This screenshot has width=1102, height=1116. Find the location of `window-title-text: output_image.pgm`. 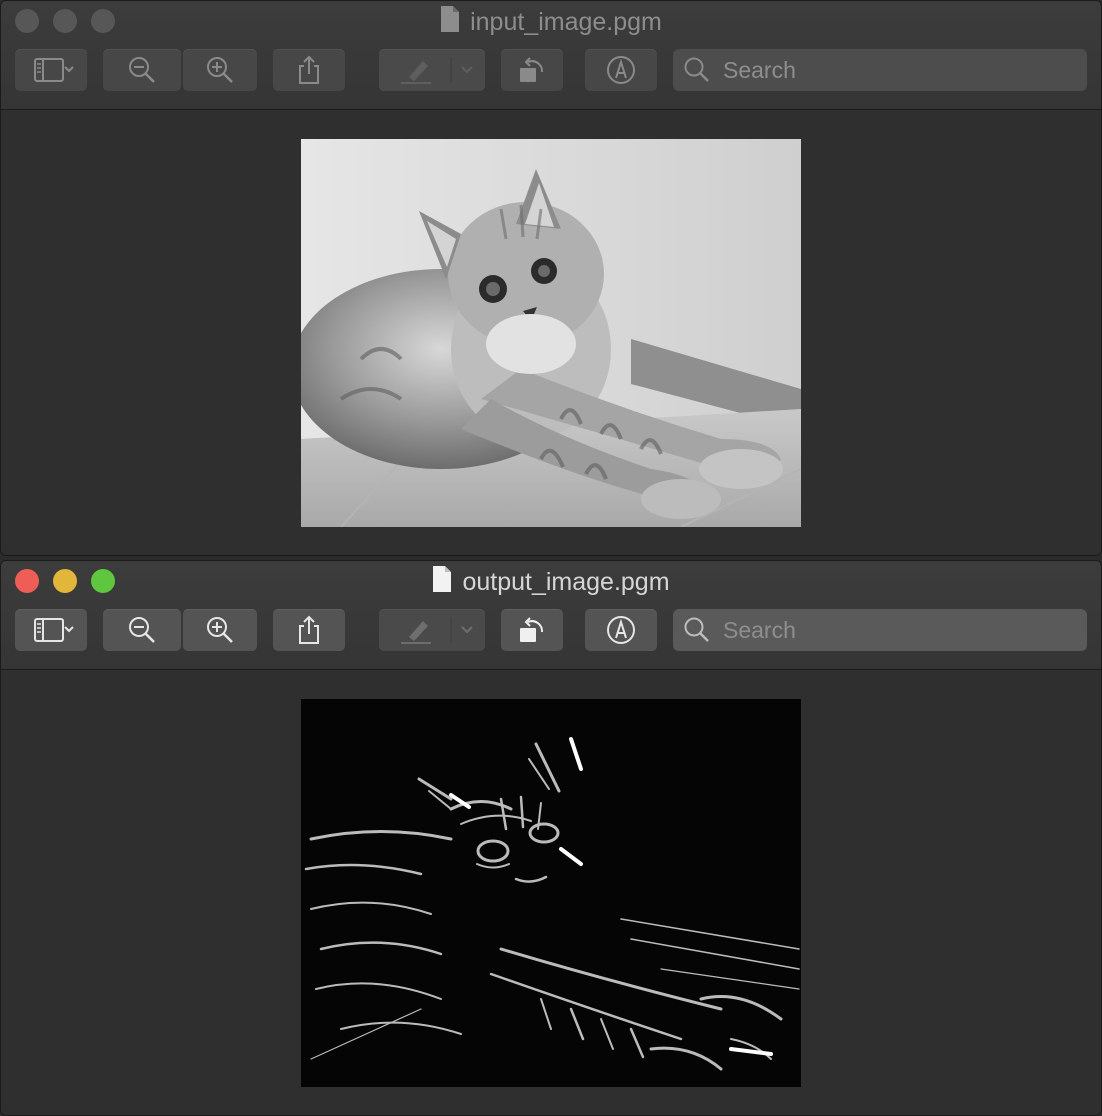

window-title-text: output_image.pgm is located at coordinates (566, 582).